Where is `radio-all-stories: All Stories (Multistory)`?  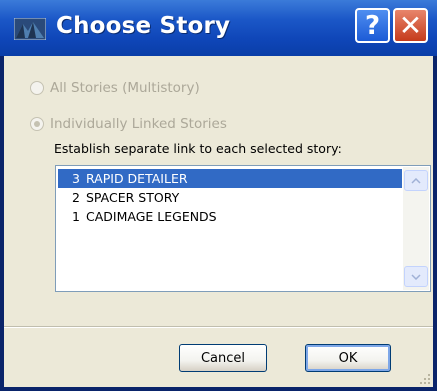
radio-all-stories: All Stories (Multistory) is located at coordinates (115, 88).